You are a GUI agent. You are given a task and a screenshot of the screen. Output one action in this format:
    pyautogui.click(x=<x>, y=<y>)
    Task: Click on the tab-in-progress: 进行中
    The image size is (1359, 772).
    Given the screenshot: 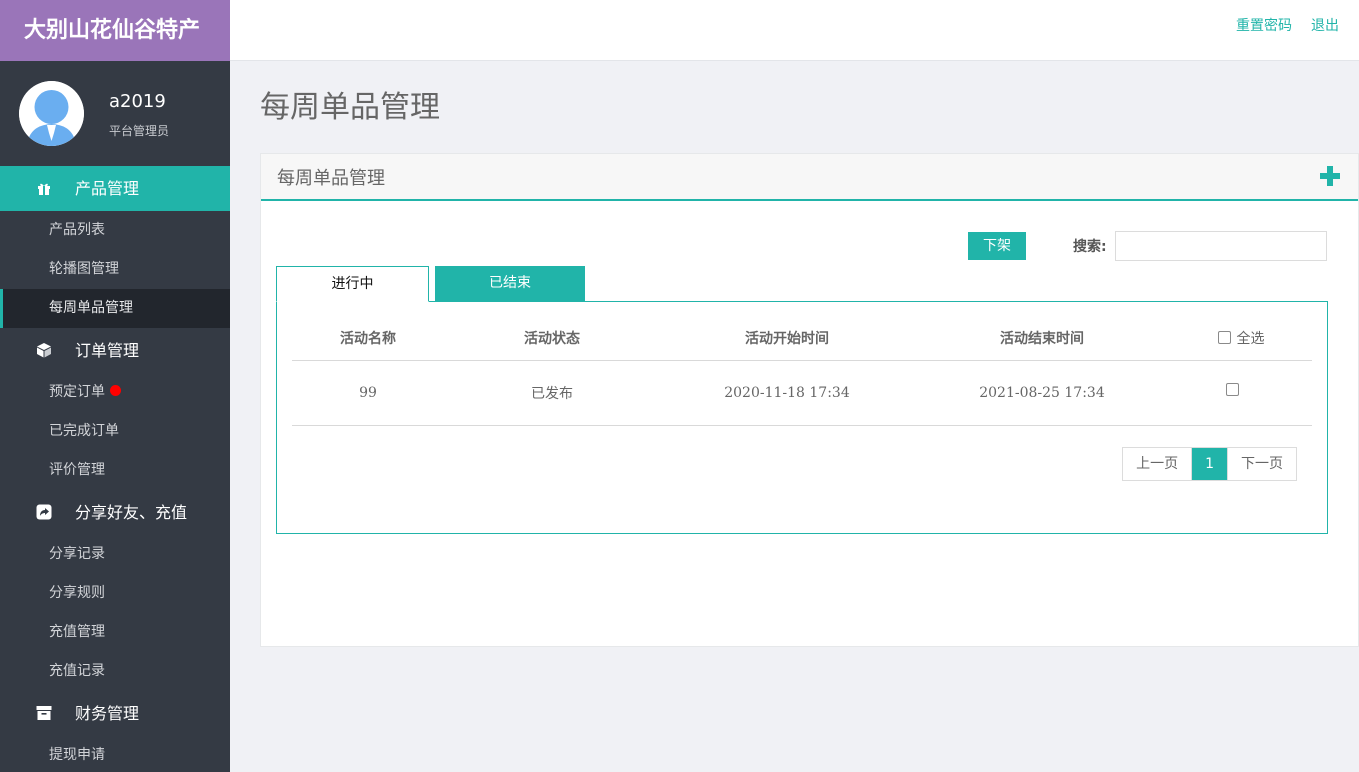 What is the action you would take?
    pyautogui.click(x=352, y=284)
    